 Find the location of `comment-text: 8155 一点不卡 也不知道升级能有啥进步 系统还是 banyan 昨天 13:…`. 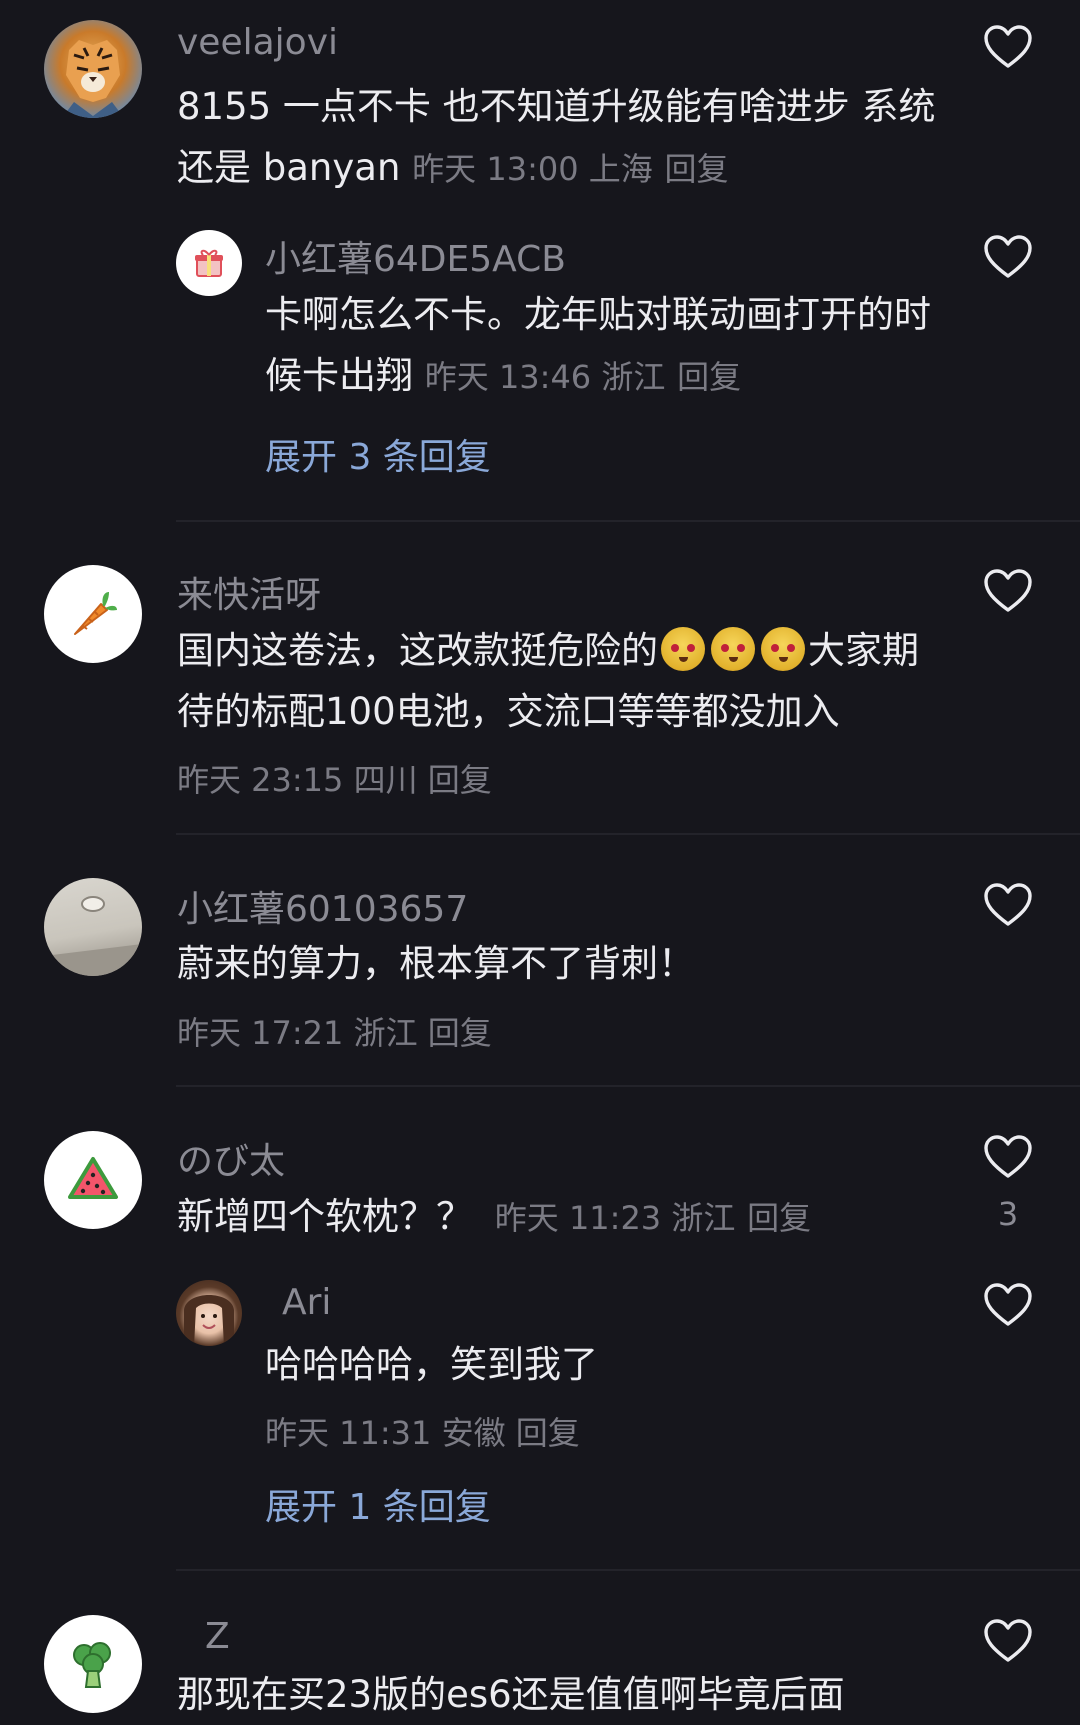

comment-text: 8155 一点不卡 也不知道升级能有啥进步 系统还是 banyan 昨天 13:… is located at coordinates (557, 138).